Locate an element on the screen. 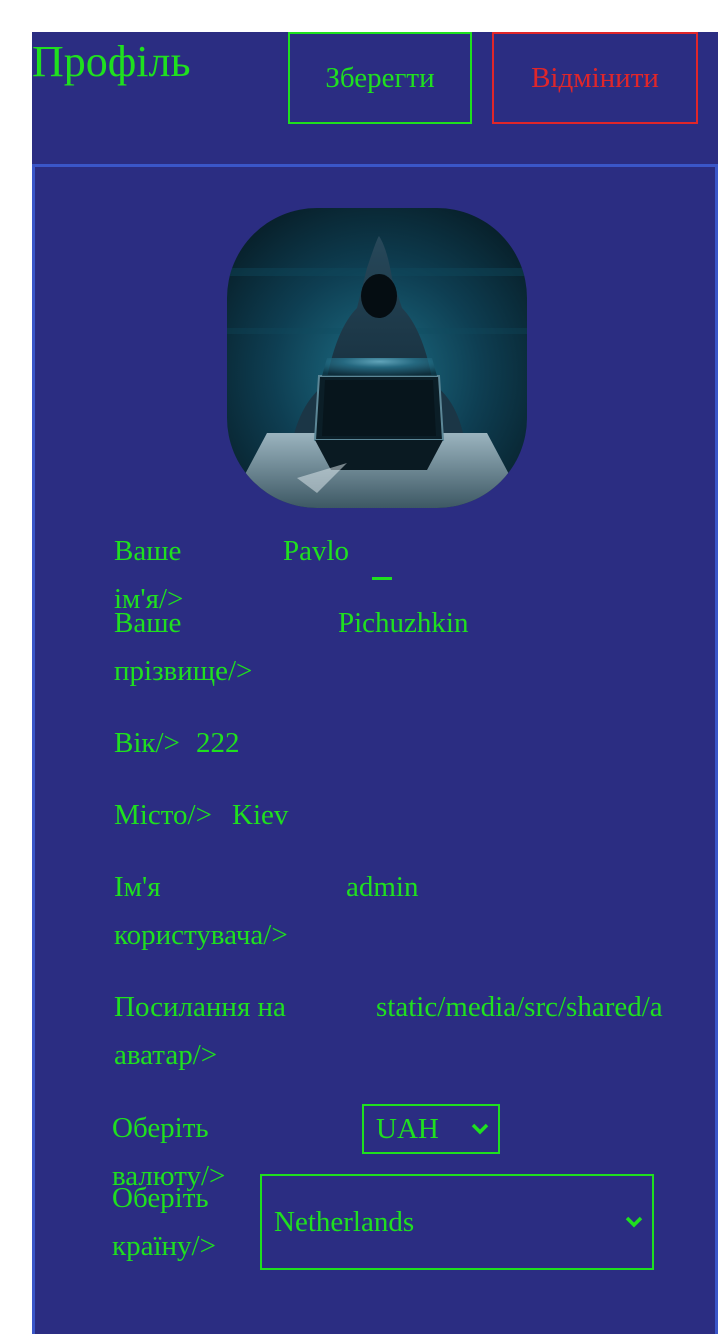  hooded-hacker-avatar-icon is located at coordinates (377, 358).